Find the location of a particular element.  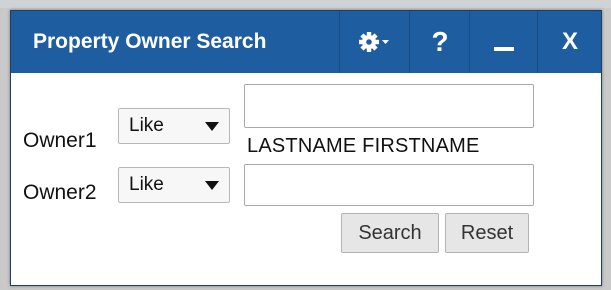

minimize-icon is located at coordinates (504, 48).